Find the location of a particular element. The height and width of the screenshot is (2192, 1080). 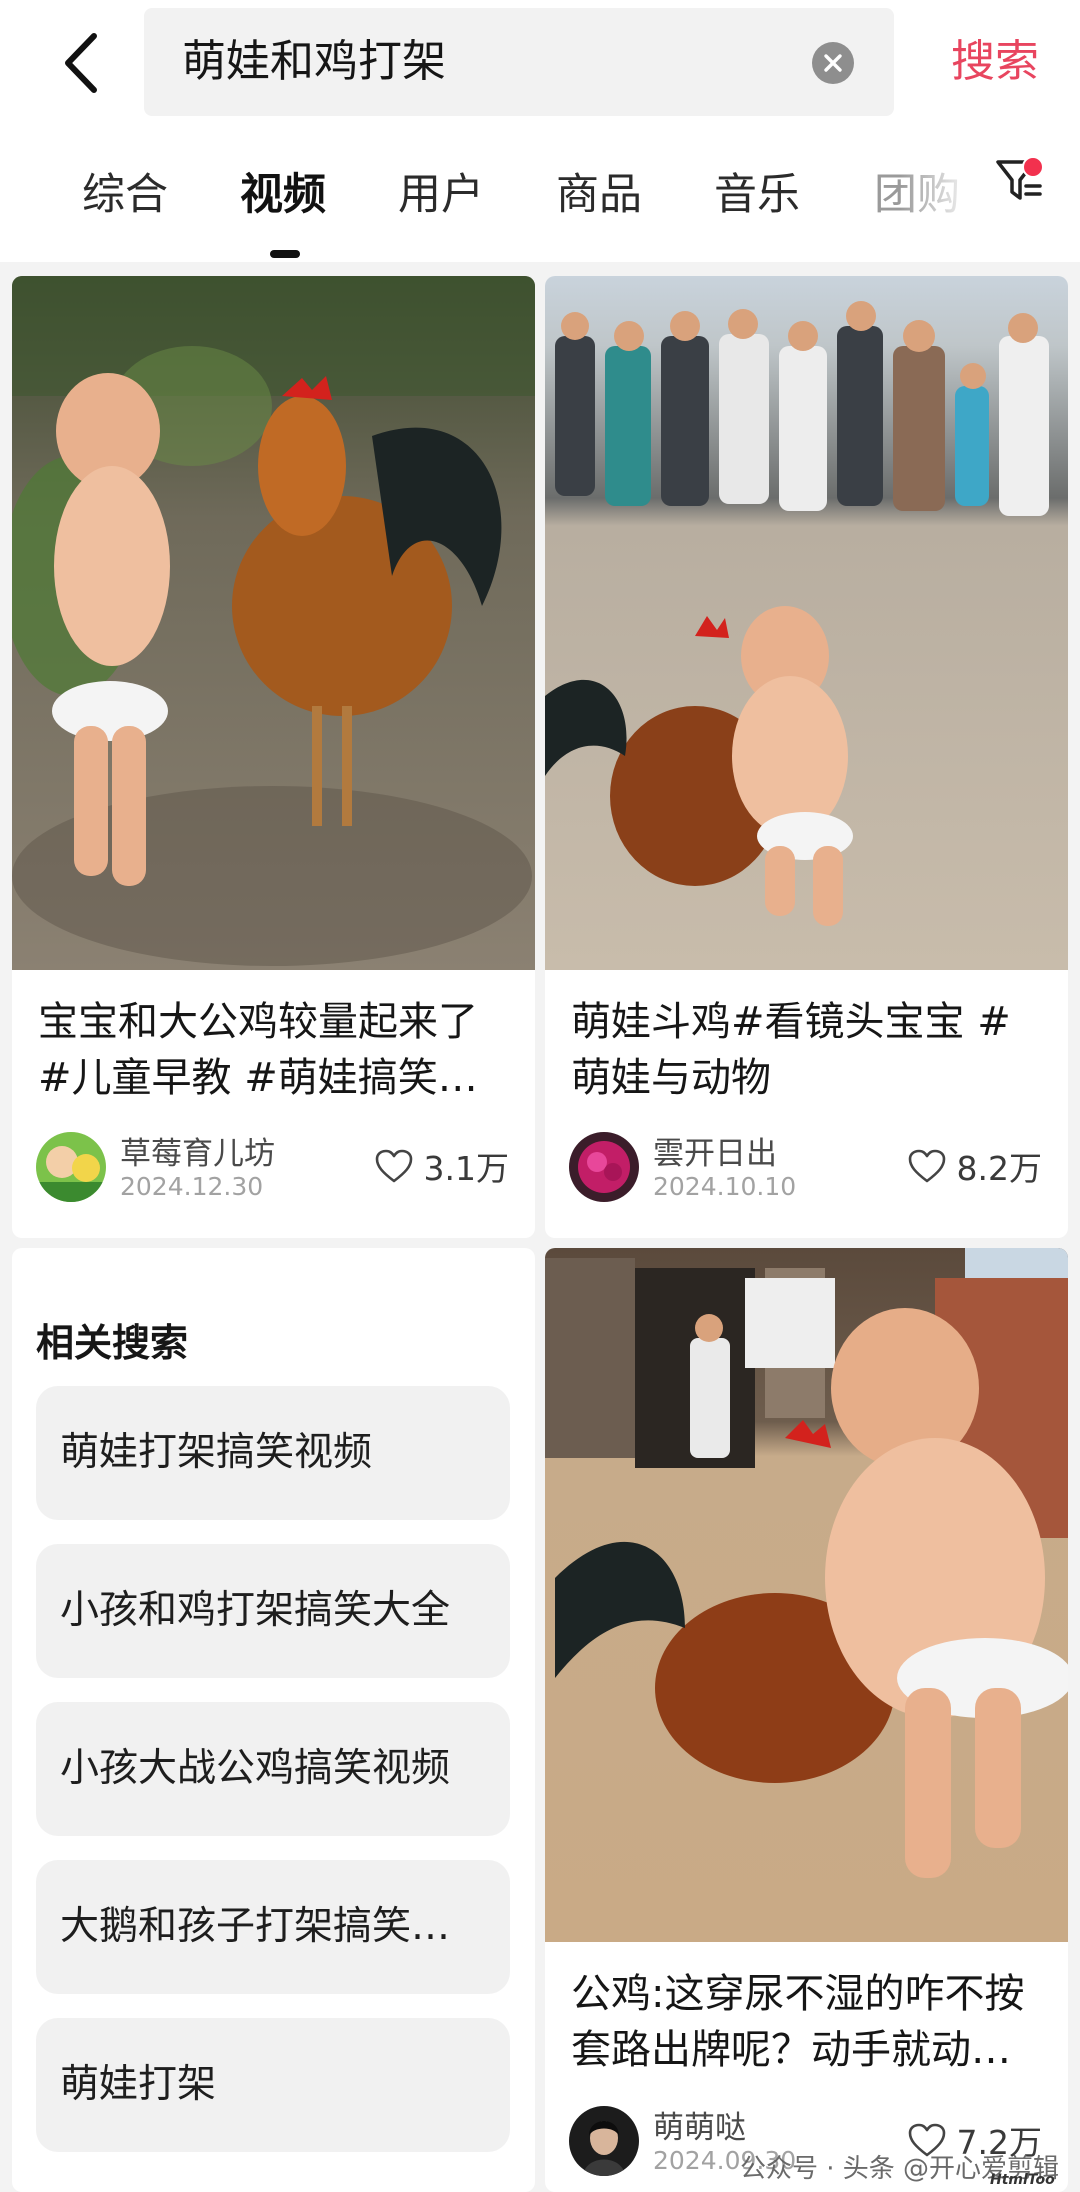

related-search-item: 萌娃打架搞笑视频 is located at coordinates (273, 1453).